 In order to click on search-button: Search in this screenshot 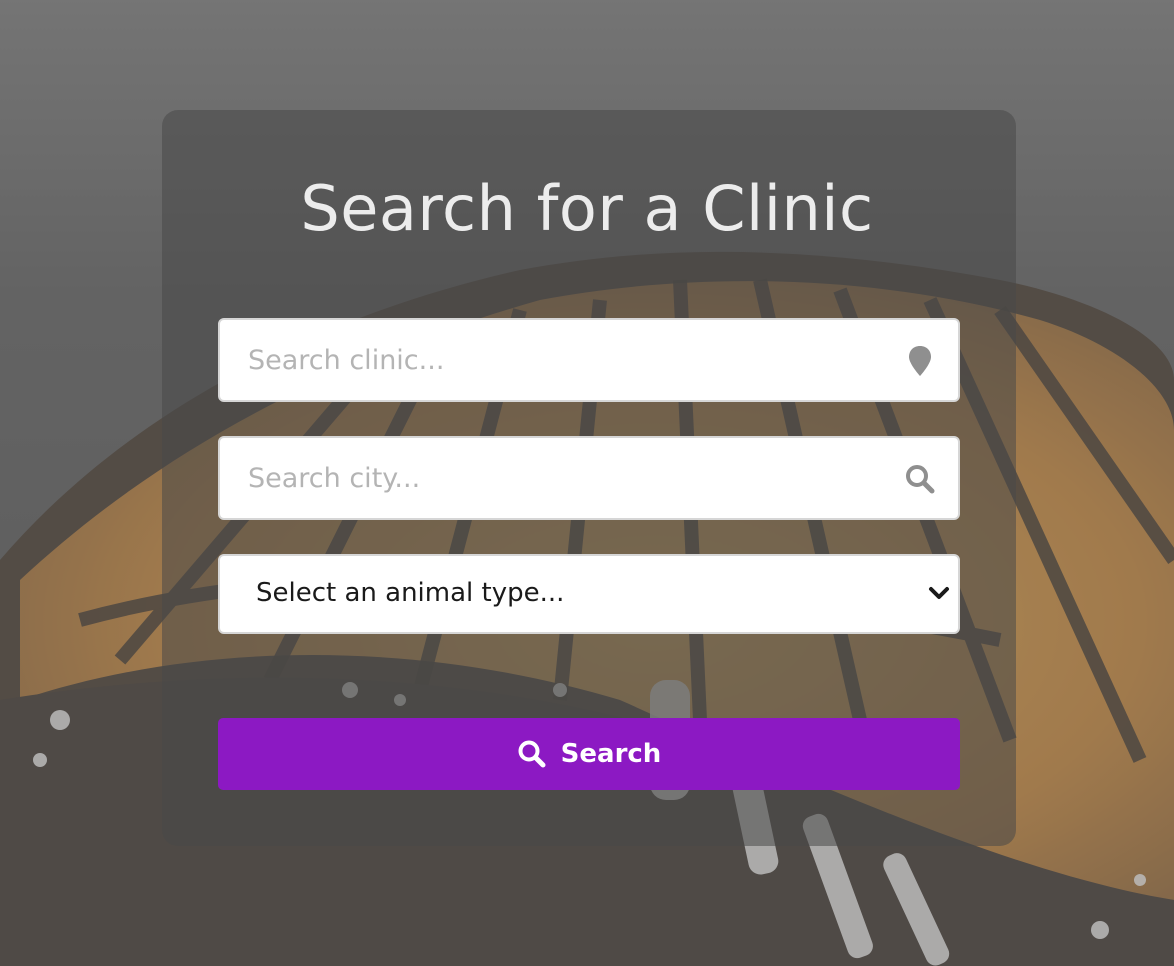, I will do `click(589, 754)`.